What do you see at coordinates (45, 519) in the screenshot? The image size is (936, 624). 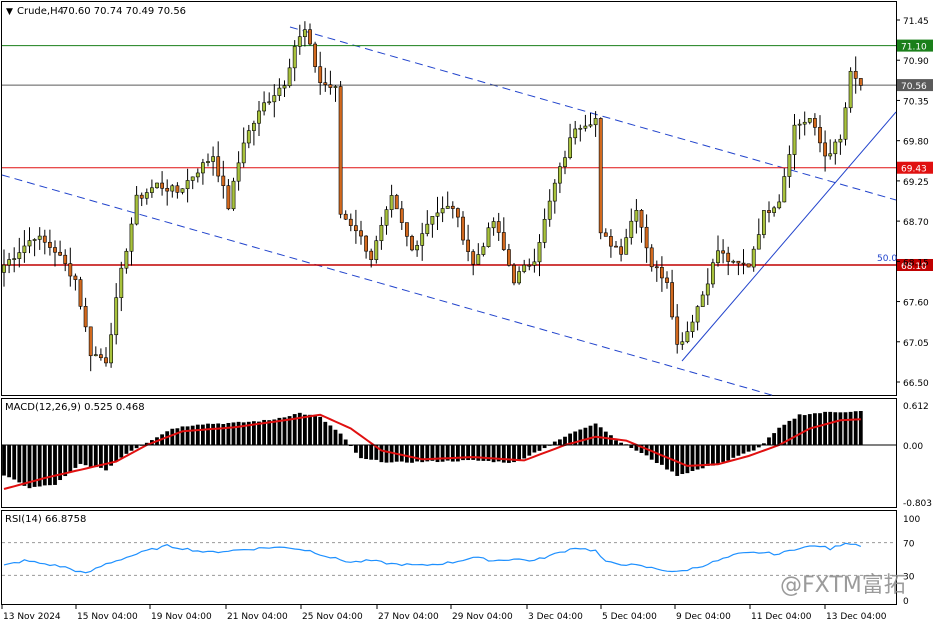 I see `rsi-title: RSI(14) 66.8758` at bounding box center [45, 519].